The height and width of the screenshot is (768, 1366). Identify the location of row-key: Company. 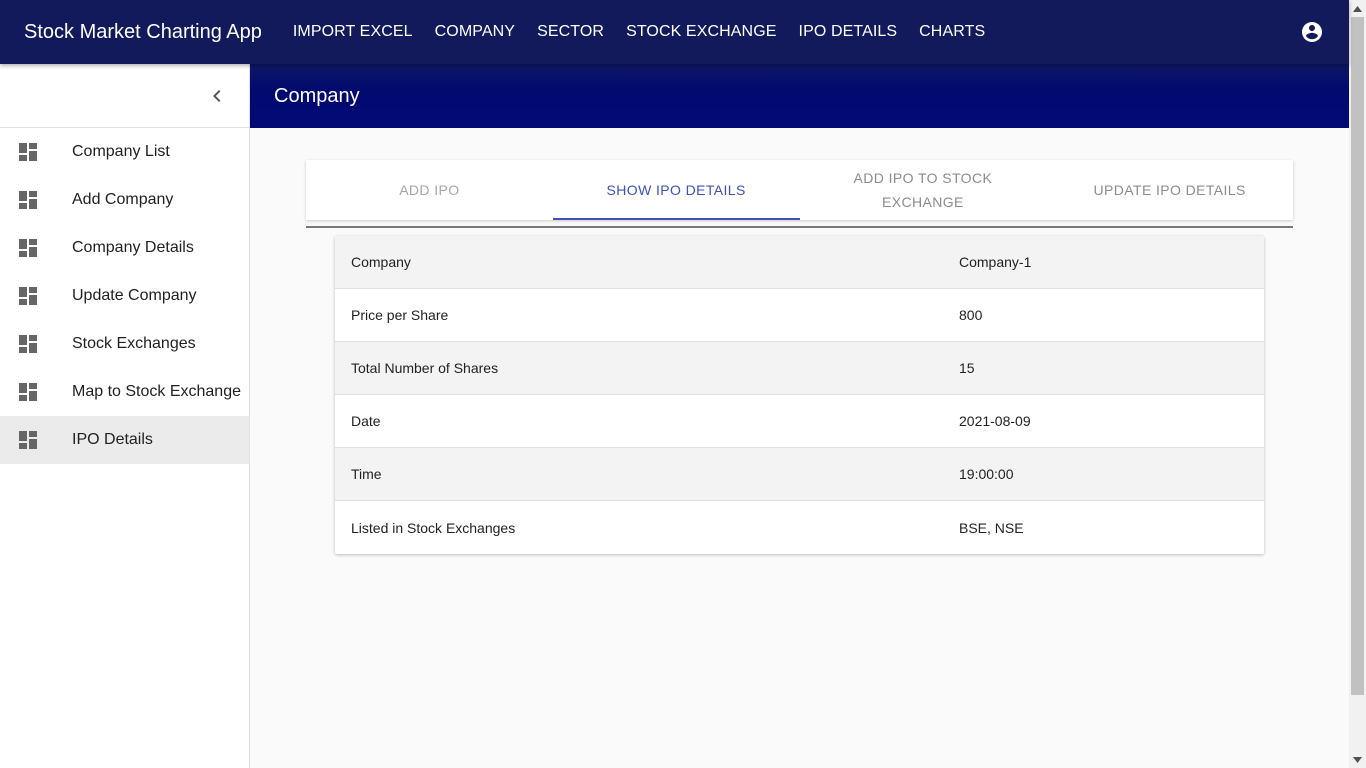
(381, 262).